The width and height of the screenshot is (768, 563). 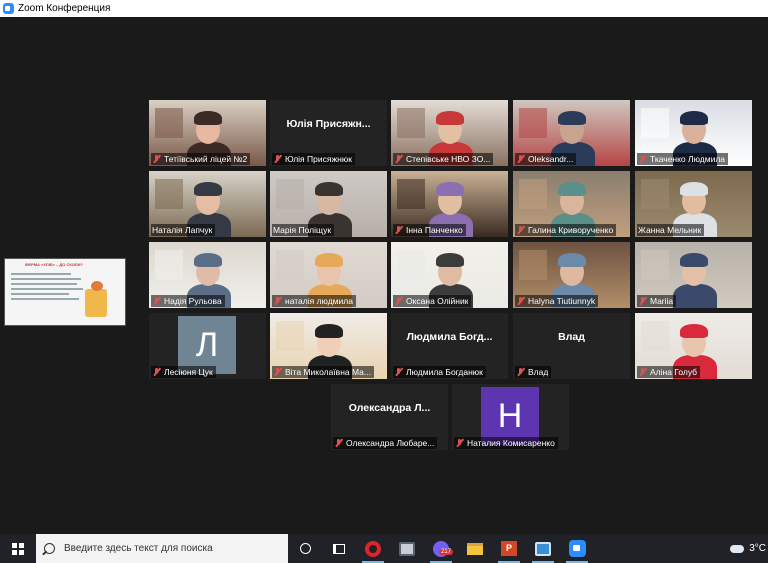 I want to click on start-button, so click(x=18, y=548).